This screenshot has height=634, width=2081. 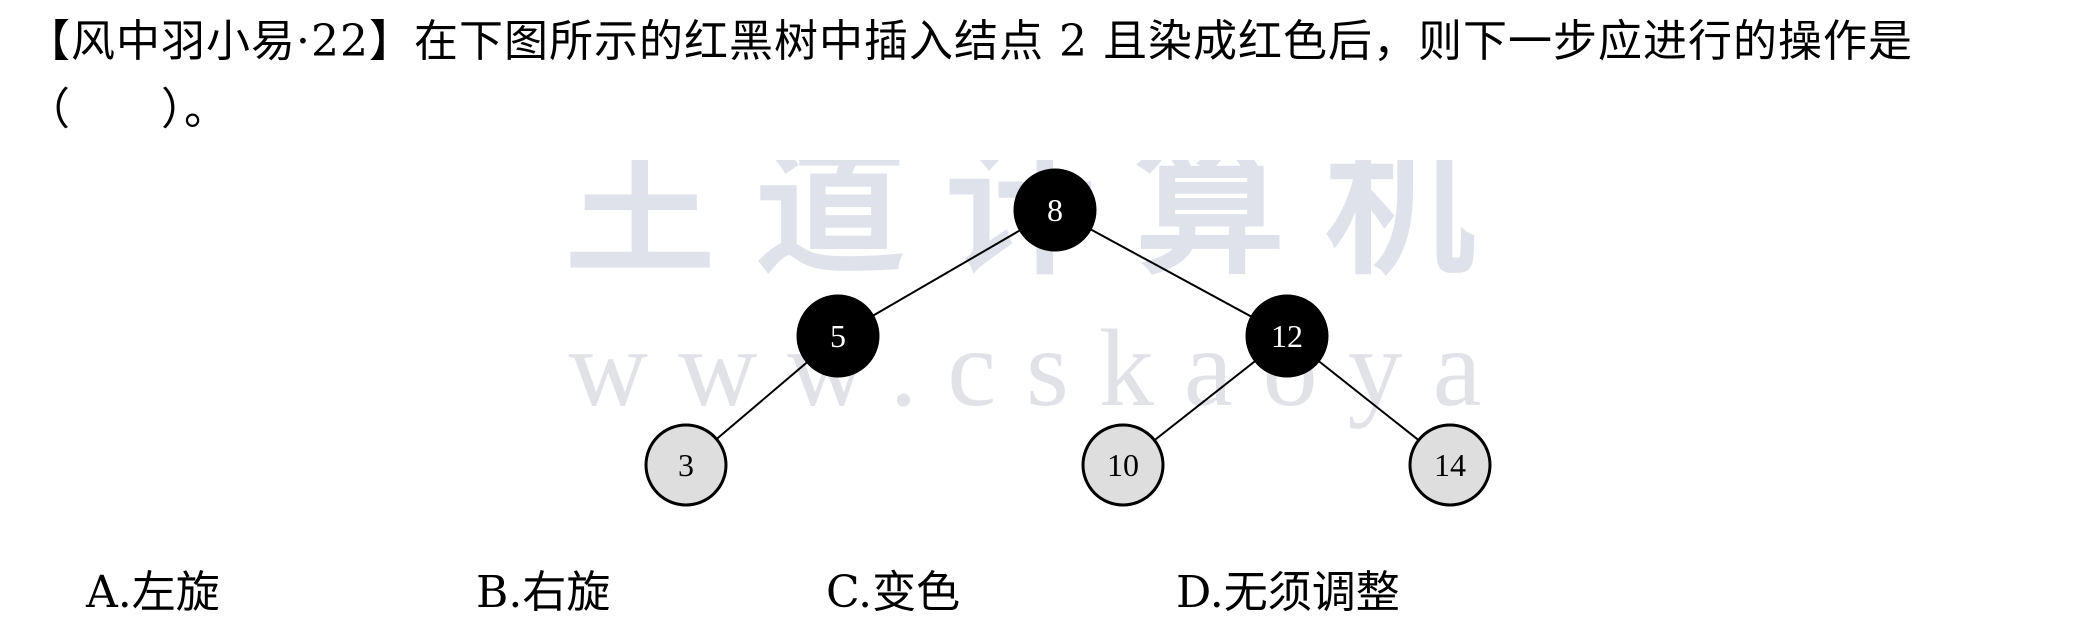 I want to click on option-b: B.右旋, so click(x=543, y=593).